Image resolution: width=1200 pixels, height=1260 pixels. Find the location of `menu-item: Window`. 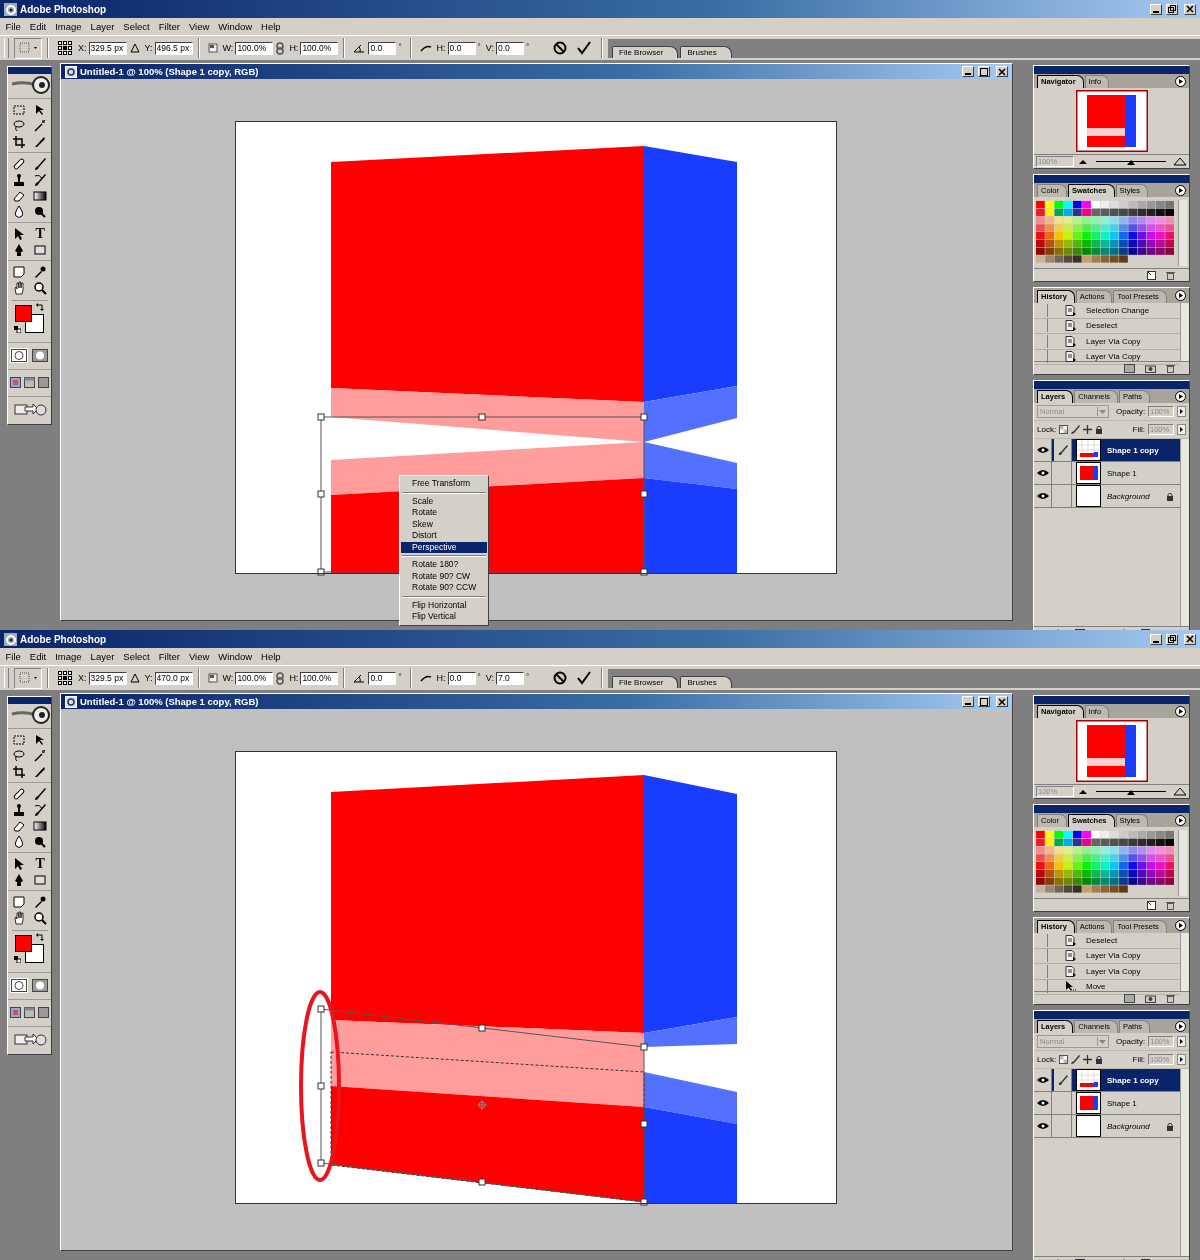

menu-item: Window is located at coordinates (235, 656).